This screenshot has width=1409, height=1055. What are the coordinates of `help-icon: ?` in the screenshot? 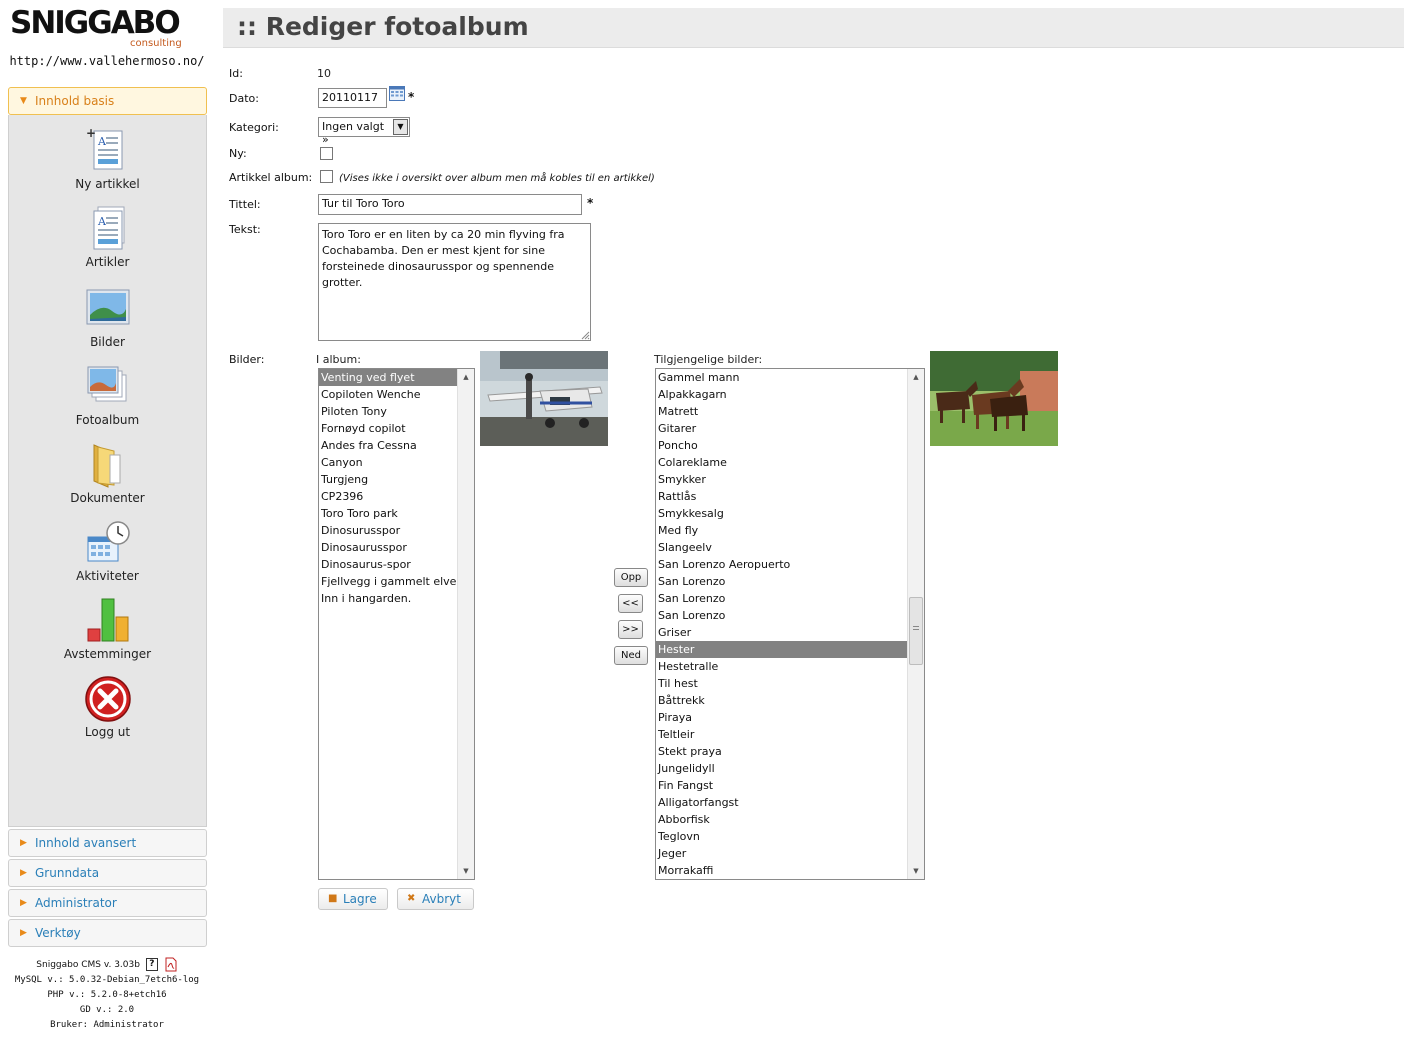 It's located at (151, 964).